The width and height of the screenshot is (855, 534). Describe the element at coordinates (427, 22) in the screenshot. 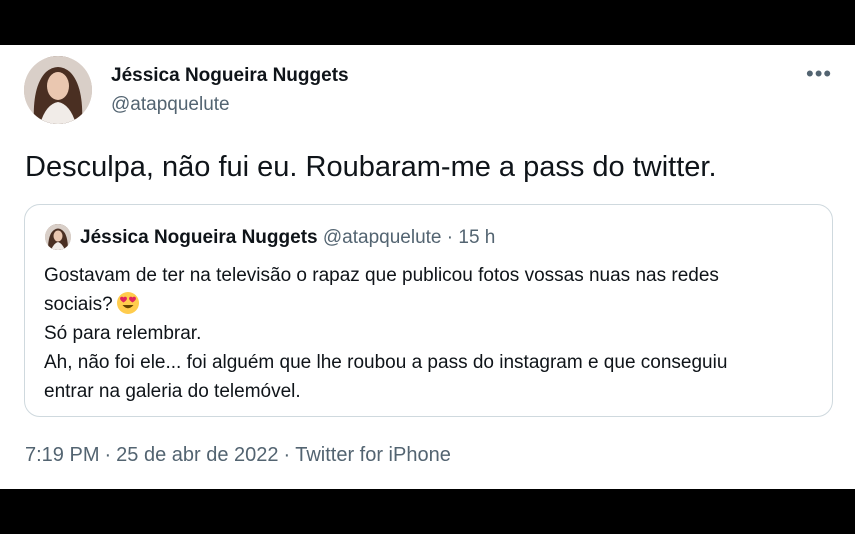

I see `letterbox-top` at that location.